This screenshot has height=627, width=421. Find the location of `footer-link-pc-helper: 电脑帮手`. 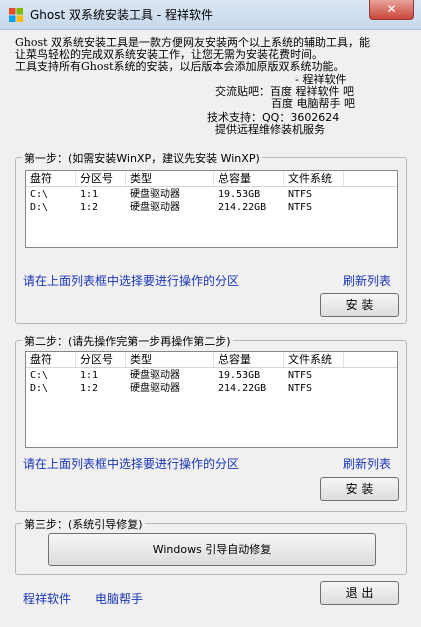

footer-link-pc-helper: 电脑帮手 is located at coordinates (119, 598).